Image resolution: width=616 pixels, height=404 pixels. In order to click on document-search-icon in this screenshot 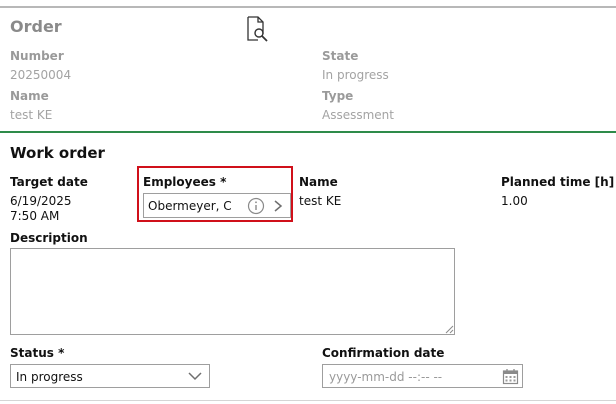, I will do `click(257, 29)`.